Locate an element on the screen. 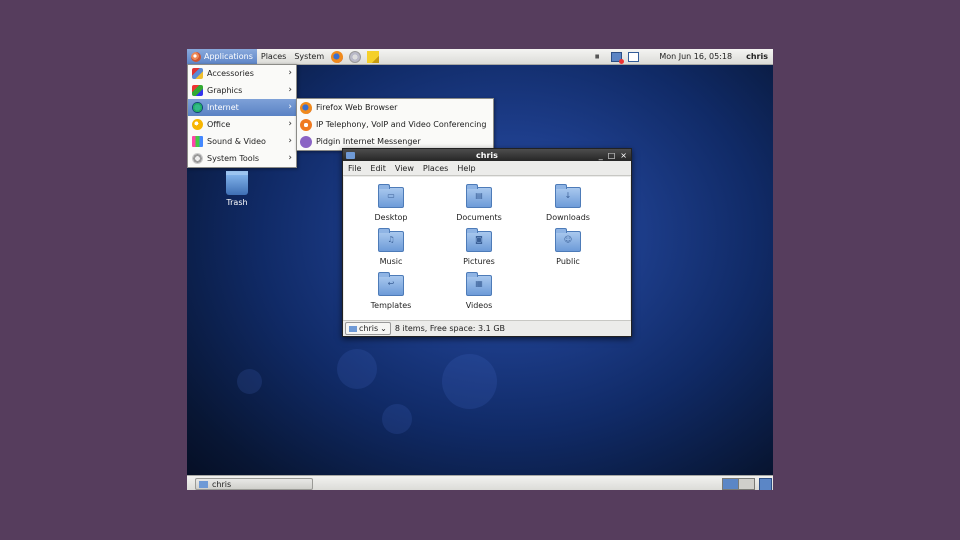  folder-public: ☺ Public is located at coordinates (568, 247).